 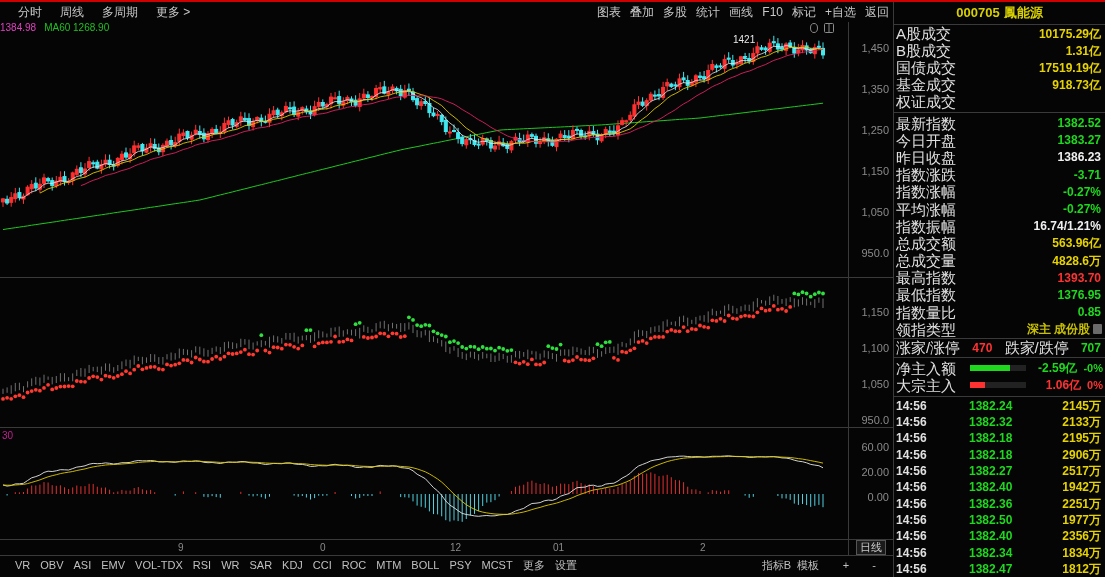 I want to click on indicator-tab: OBV, so click(x=52, y=565).